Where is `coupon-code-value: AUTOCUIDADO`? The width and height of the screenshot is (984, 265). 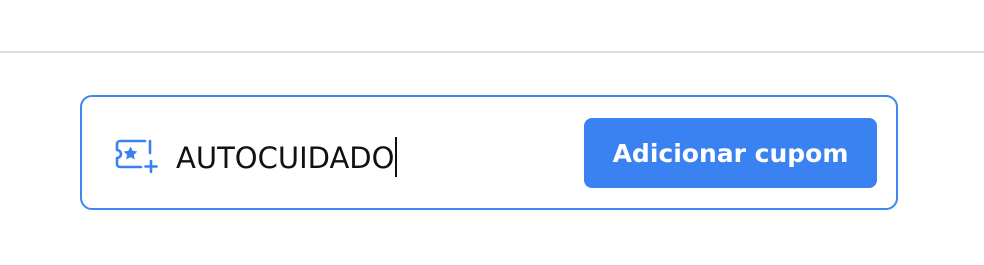 coupon-code-value: AUTOCUIDADO is located at coordinates (285, 158).